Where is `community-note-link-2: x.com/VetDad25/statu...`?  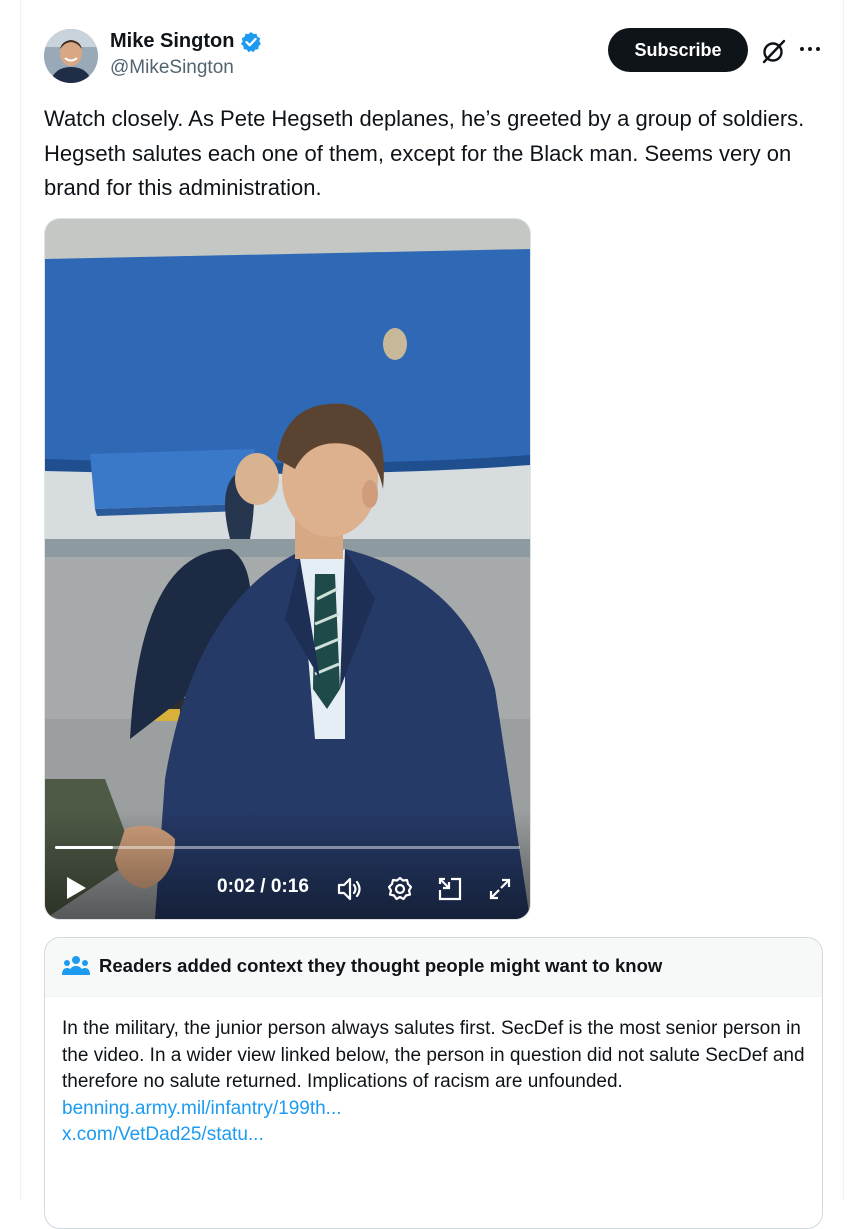 community-note-link-2: x.com/VetDad25/statu... is located at coordinates (434, 1135).